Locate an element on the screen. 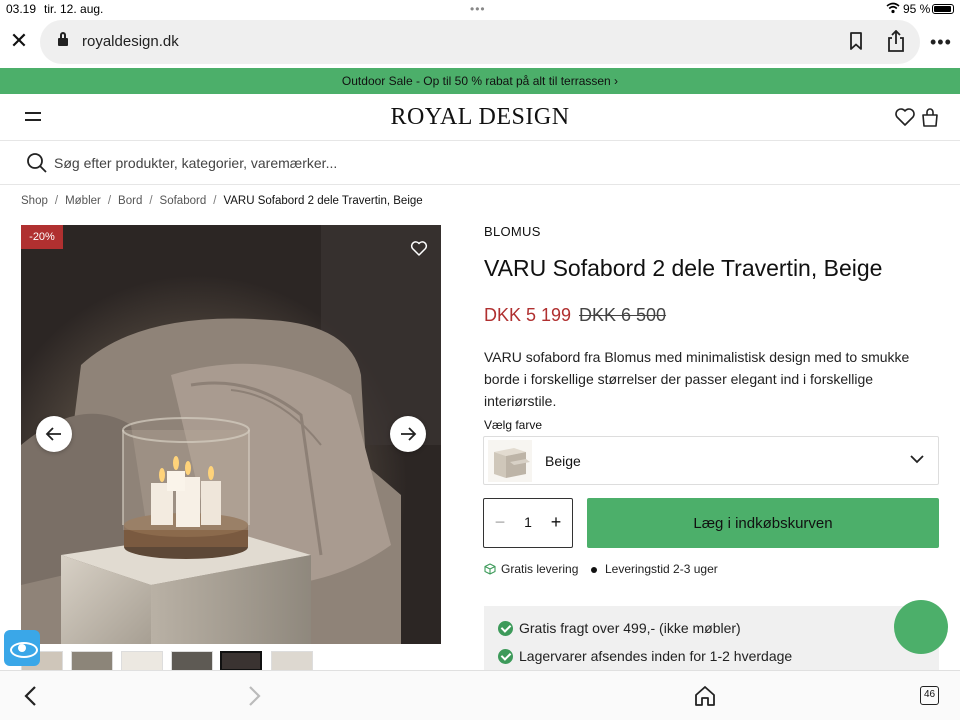 The image size is (960, 720). color-label: Vælg farve is located at coordinates (513, 425).